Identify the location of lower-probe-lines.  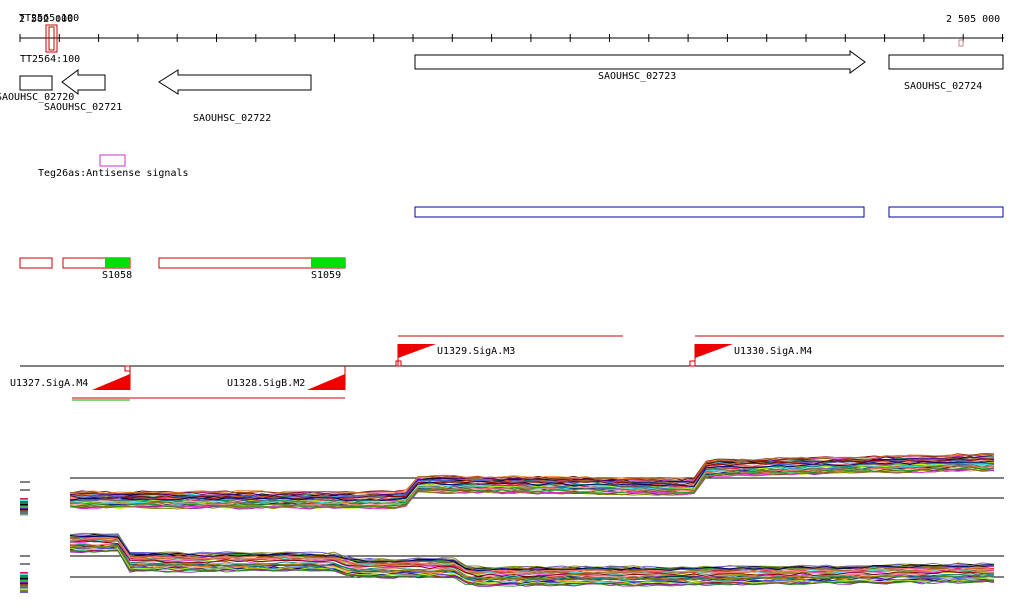
(532, 559).